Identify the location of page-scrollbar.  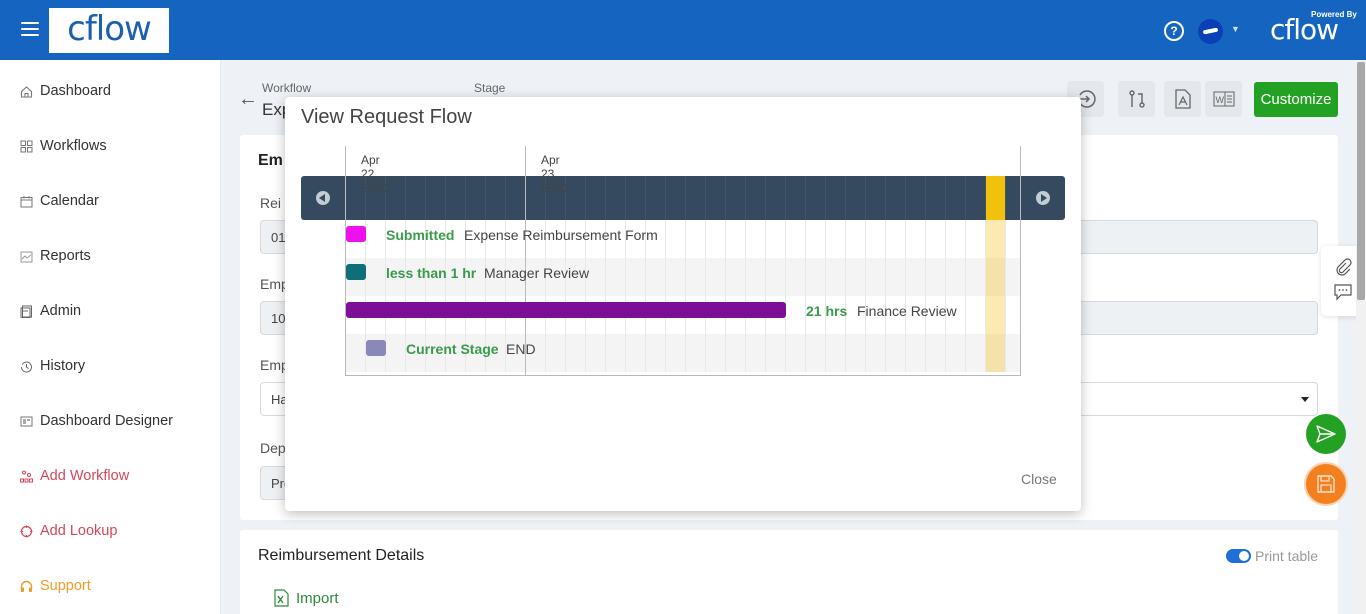
(1361, 337).